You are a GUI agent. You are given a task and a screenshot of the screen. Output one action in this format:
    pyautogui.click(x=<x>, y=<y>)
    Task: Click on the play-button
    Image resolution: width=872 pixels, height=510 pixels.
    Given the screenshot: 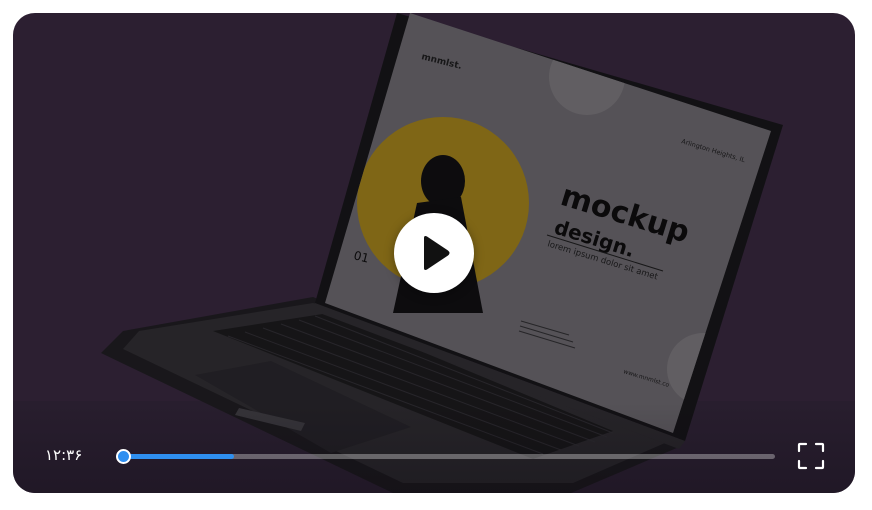 What is the action you would take?
    pyautogui.click(x=434, y=253)
    